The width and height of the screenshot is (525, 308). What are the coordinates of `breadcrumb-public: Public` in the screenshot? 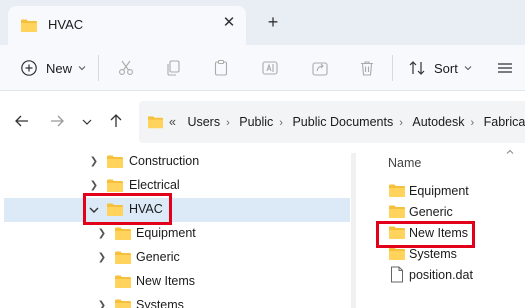 It's located at (256, 122).